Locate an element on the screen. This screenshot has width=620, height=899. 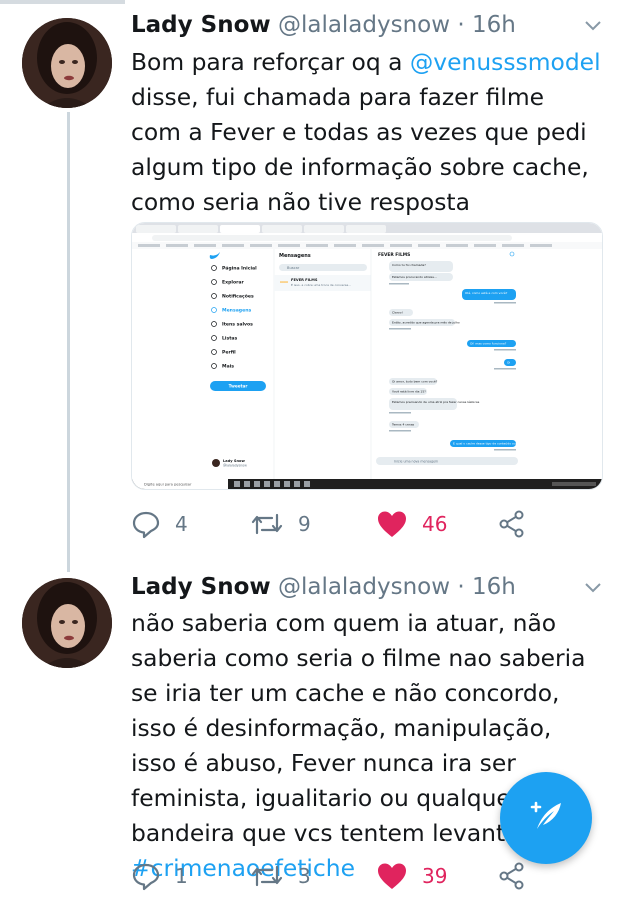
reply-button: 4 is located at coordinates (159, 524).